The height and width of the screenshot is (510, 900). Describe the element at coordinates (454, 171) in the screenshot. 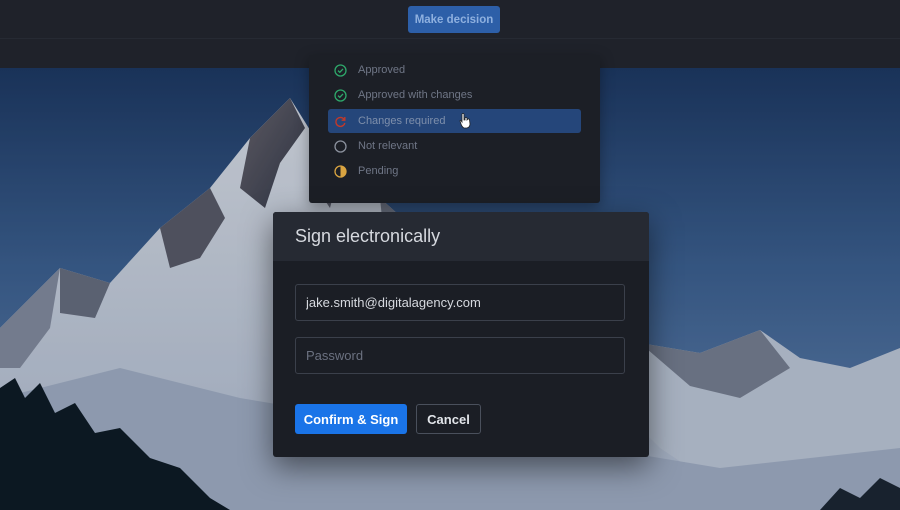

I see `menu-item-pending: Pending` at that location.